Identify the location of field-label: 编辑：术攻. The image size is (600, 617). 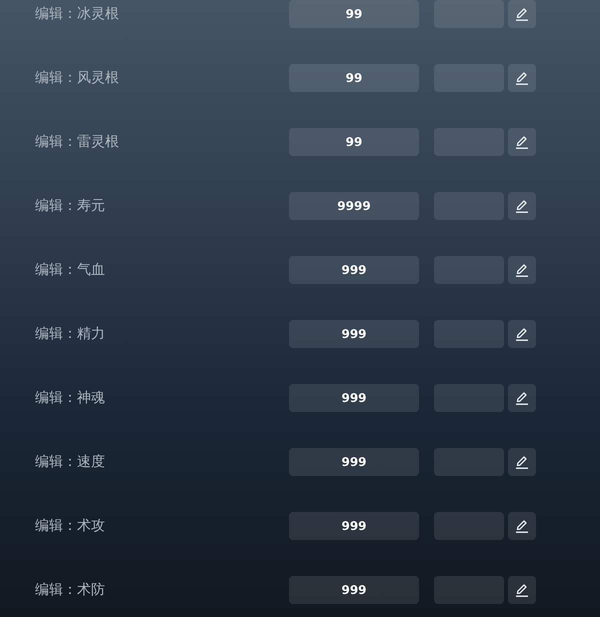
(70, 526).